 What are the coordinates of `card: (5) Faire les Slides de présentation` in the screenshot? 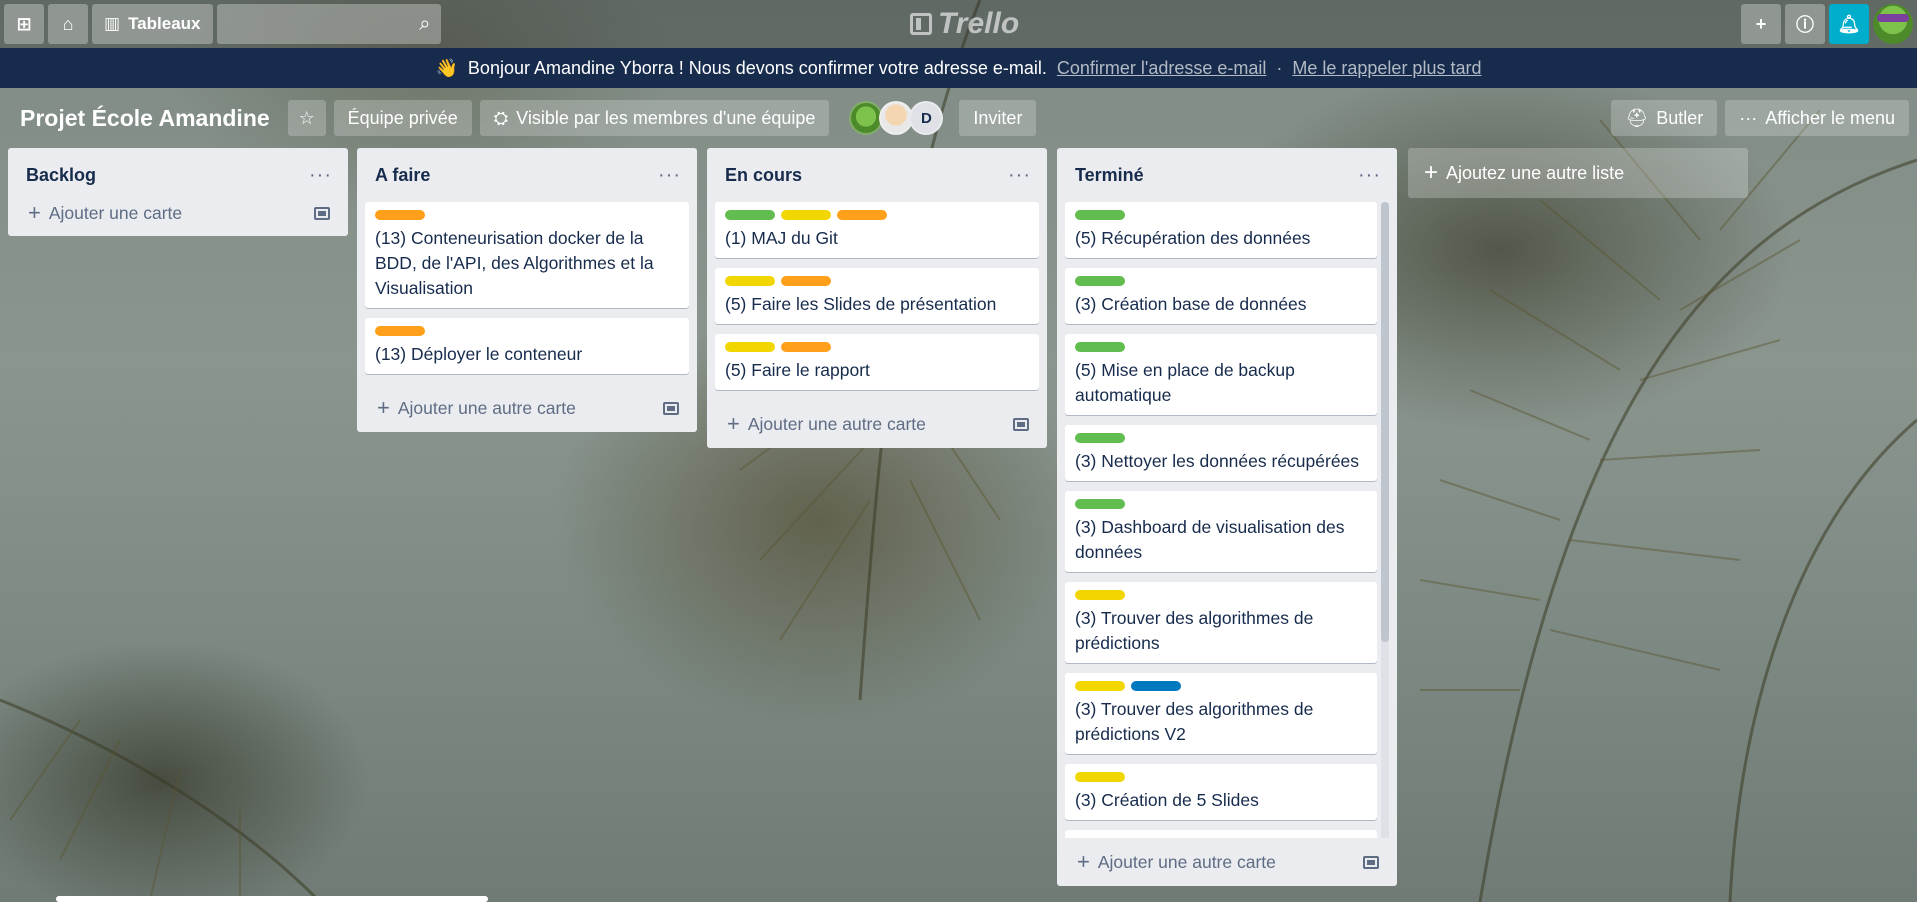 It's located at (877, 296).